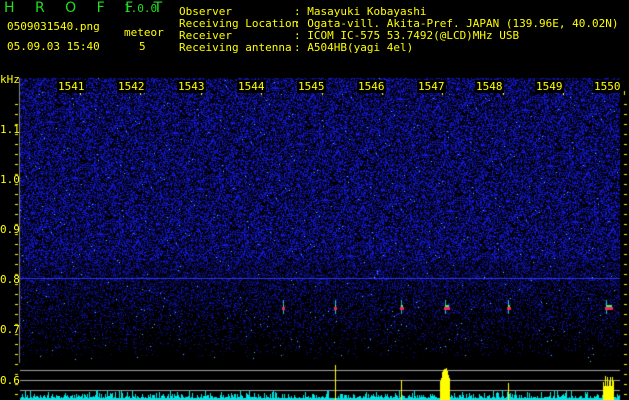 The width and height of the screenshot is (629, 400). What do you see at coordinates (311, 86) in the screenshot?
I see `time-tick-label: 1545` at bounding box center [311, 86].